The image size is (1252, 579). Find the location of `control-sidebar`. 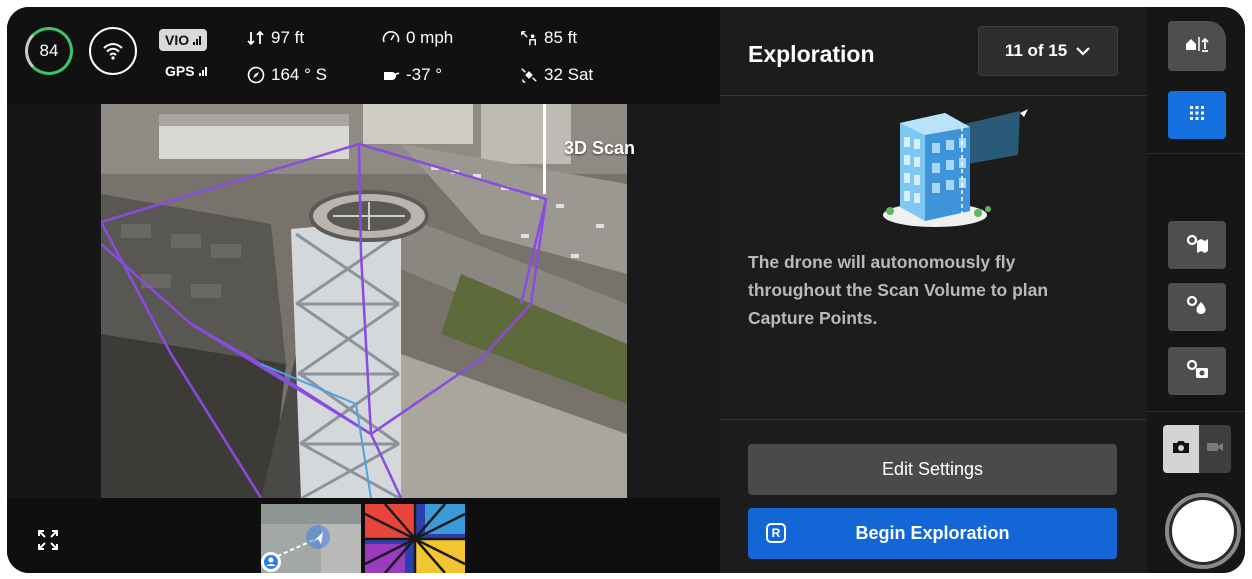

control-sidebar is located at coordinates (1196, 290).